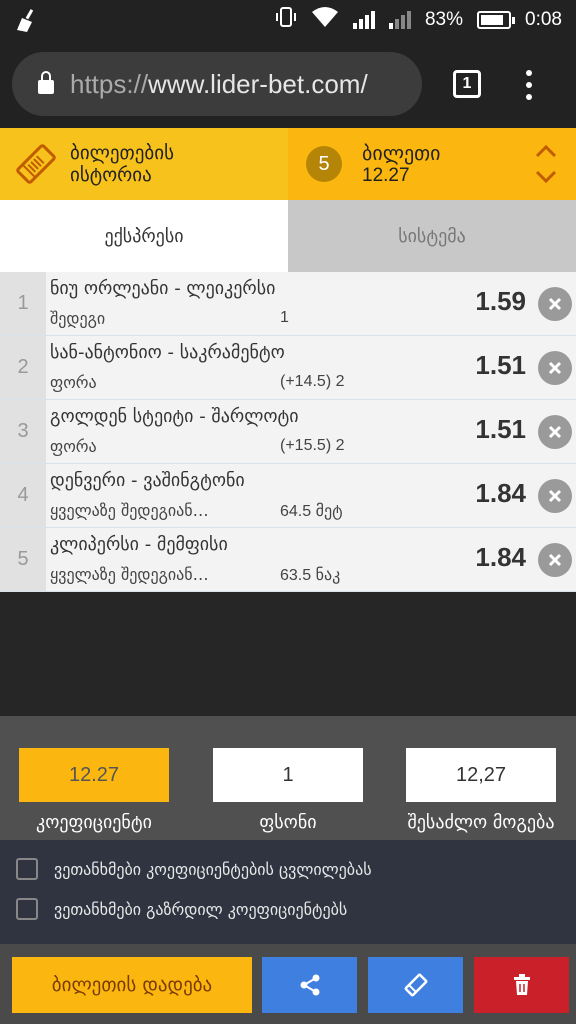  I want to click on accept-boosted-odds-checkbox: ვეთანხმები გაზრდილ კოეფიციენტებს, so click(181, 909).